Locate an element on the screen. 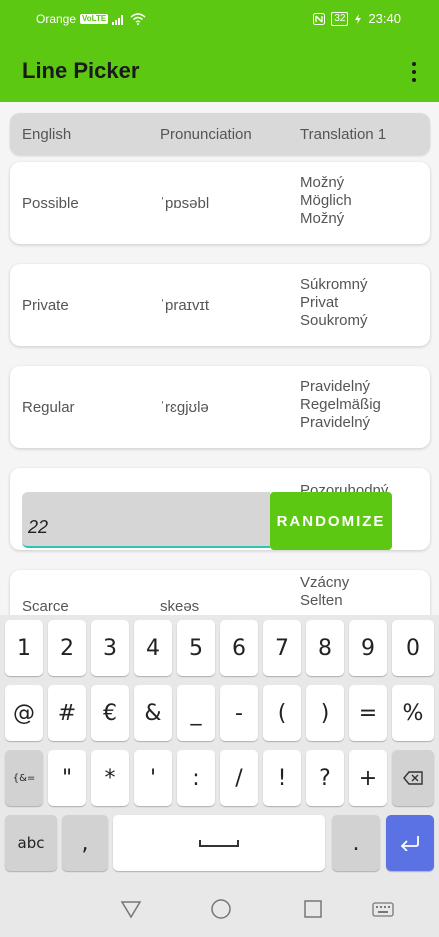  charging-icon is located at coordinates (358, 18).